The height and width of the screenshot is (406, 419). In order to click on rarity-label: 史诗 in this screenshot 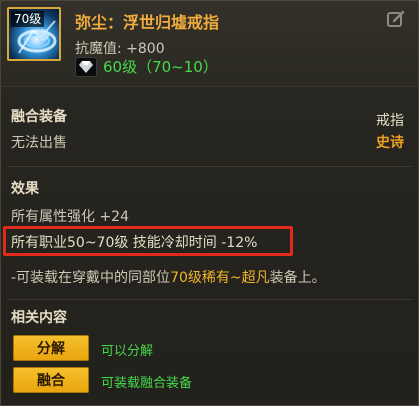, I will do `click(390, 143)`.